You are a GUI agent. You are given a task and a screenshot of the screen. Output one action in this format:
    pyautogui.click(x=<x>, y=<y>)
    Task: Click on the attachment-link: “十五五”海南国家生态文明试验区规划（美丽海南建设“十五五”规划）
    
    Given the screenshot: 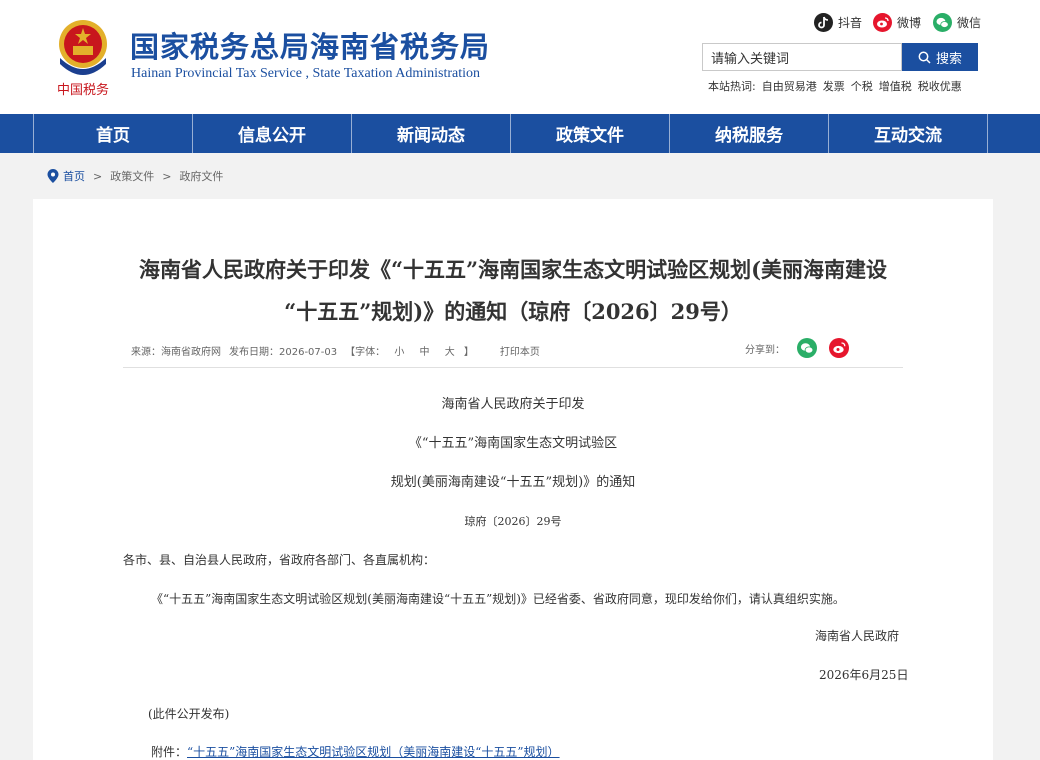 What is the action you would take?
    pyautogui.click(x=373, y=752)
    